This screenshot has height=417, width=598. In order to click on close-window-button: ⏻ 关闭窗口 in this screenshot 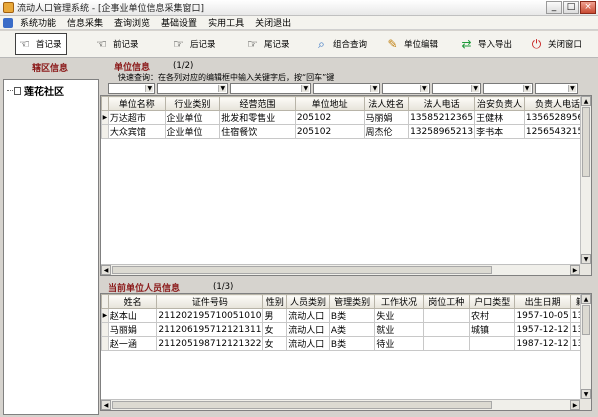, I will do `click(555, 44)`.